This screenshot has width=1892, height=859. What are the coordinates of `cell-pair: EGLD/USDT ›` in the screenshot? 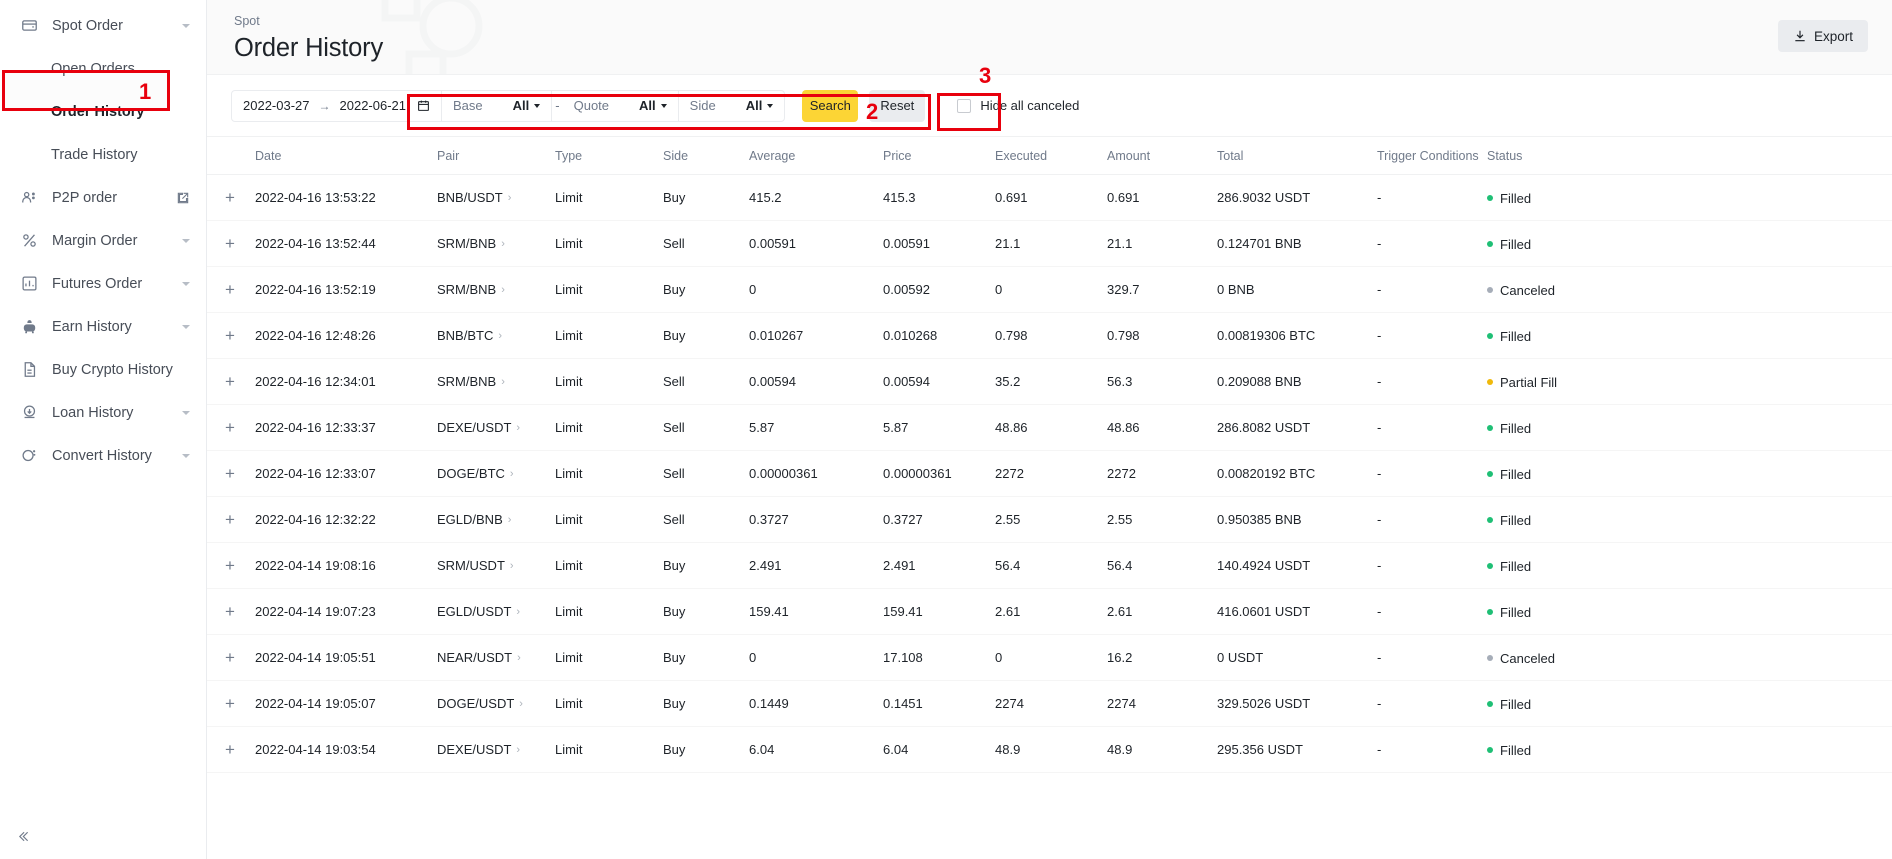 It's located at (496, 611).